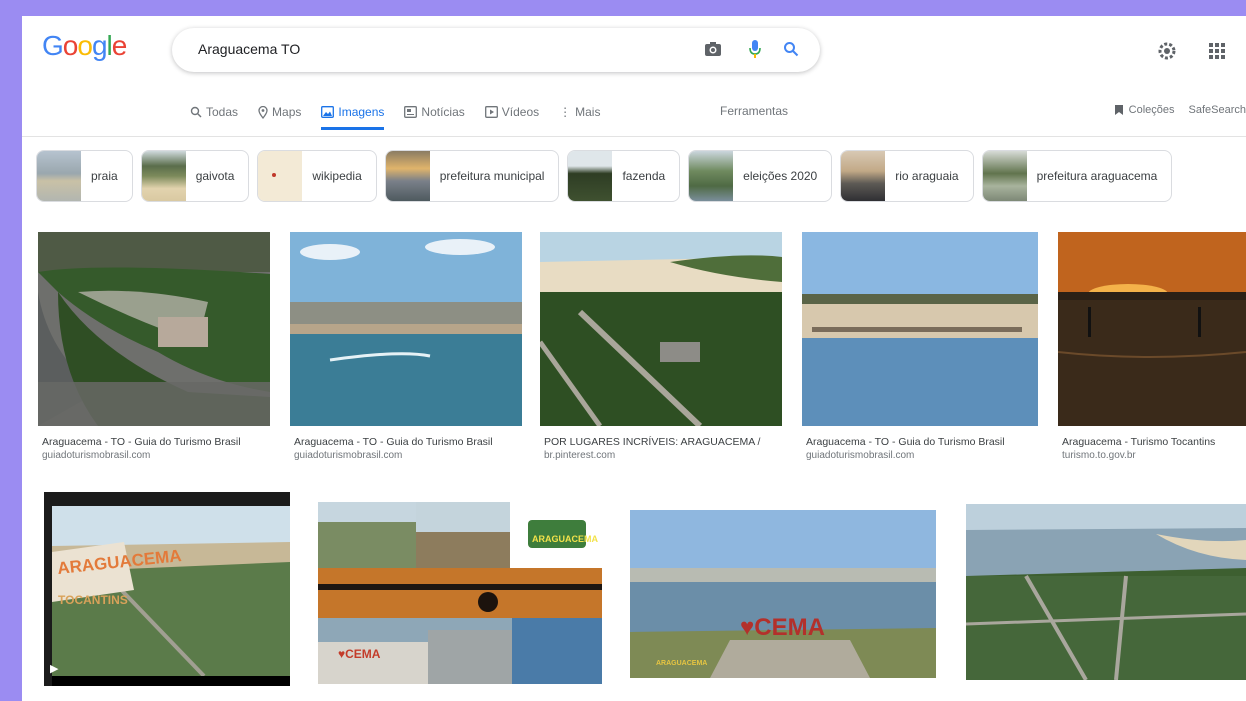 The image size is (1246, 701). Describe the element at coordinates (361, 112) in the screenshot. I see `tab-label: Imagens` at that location.